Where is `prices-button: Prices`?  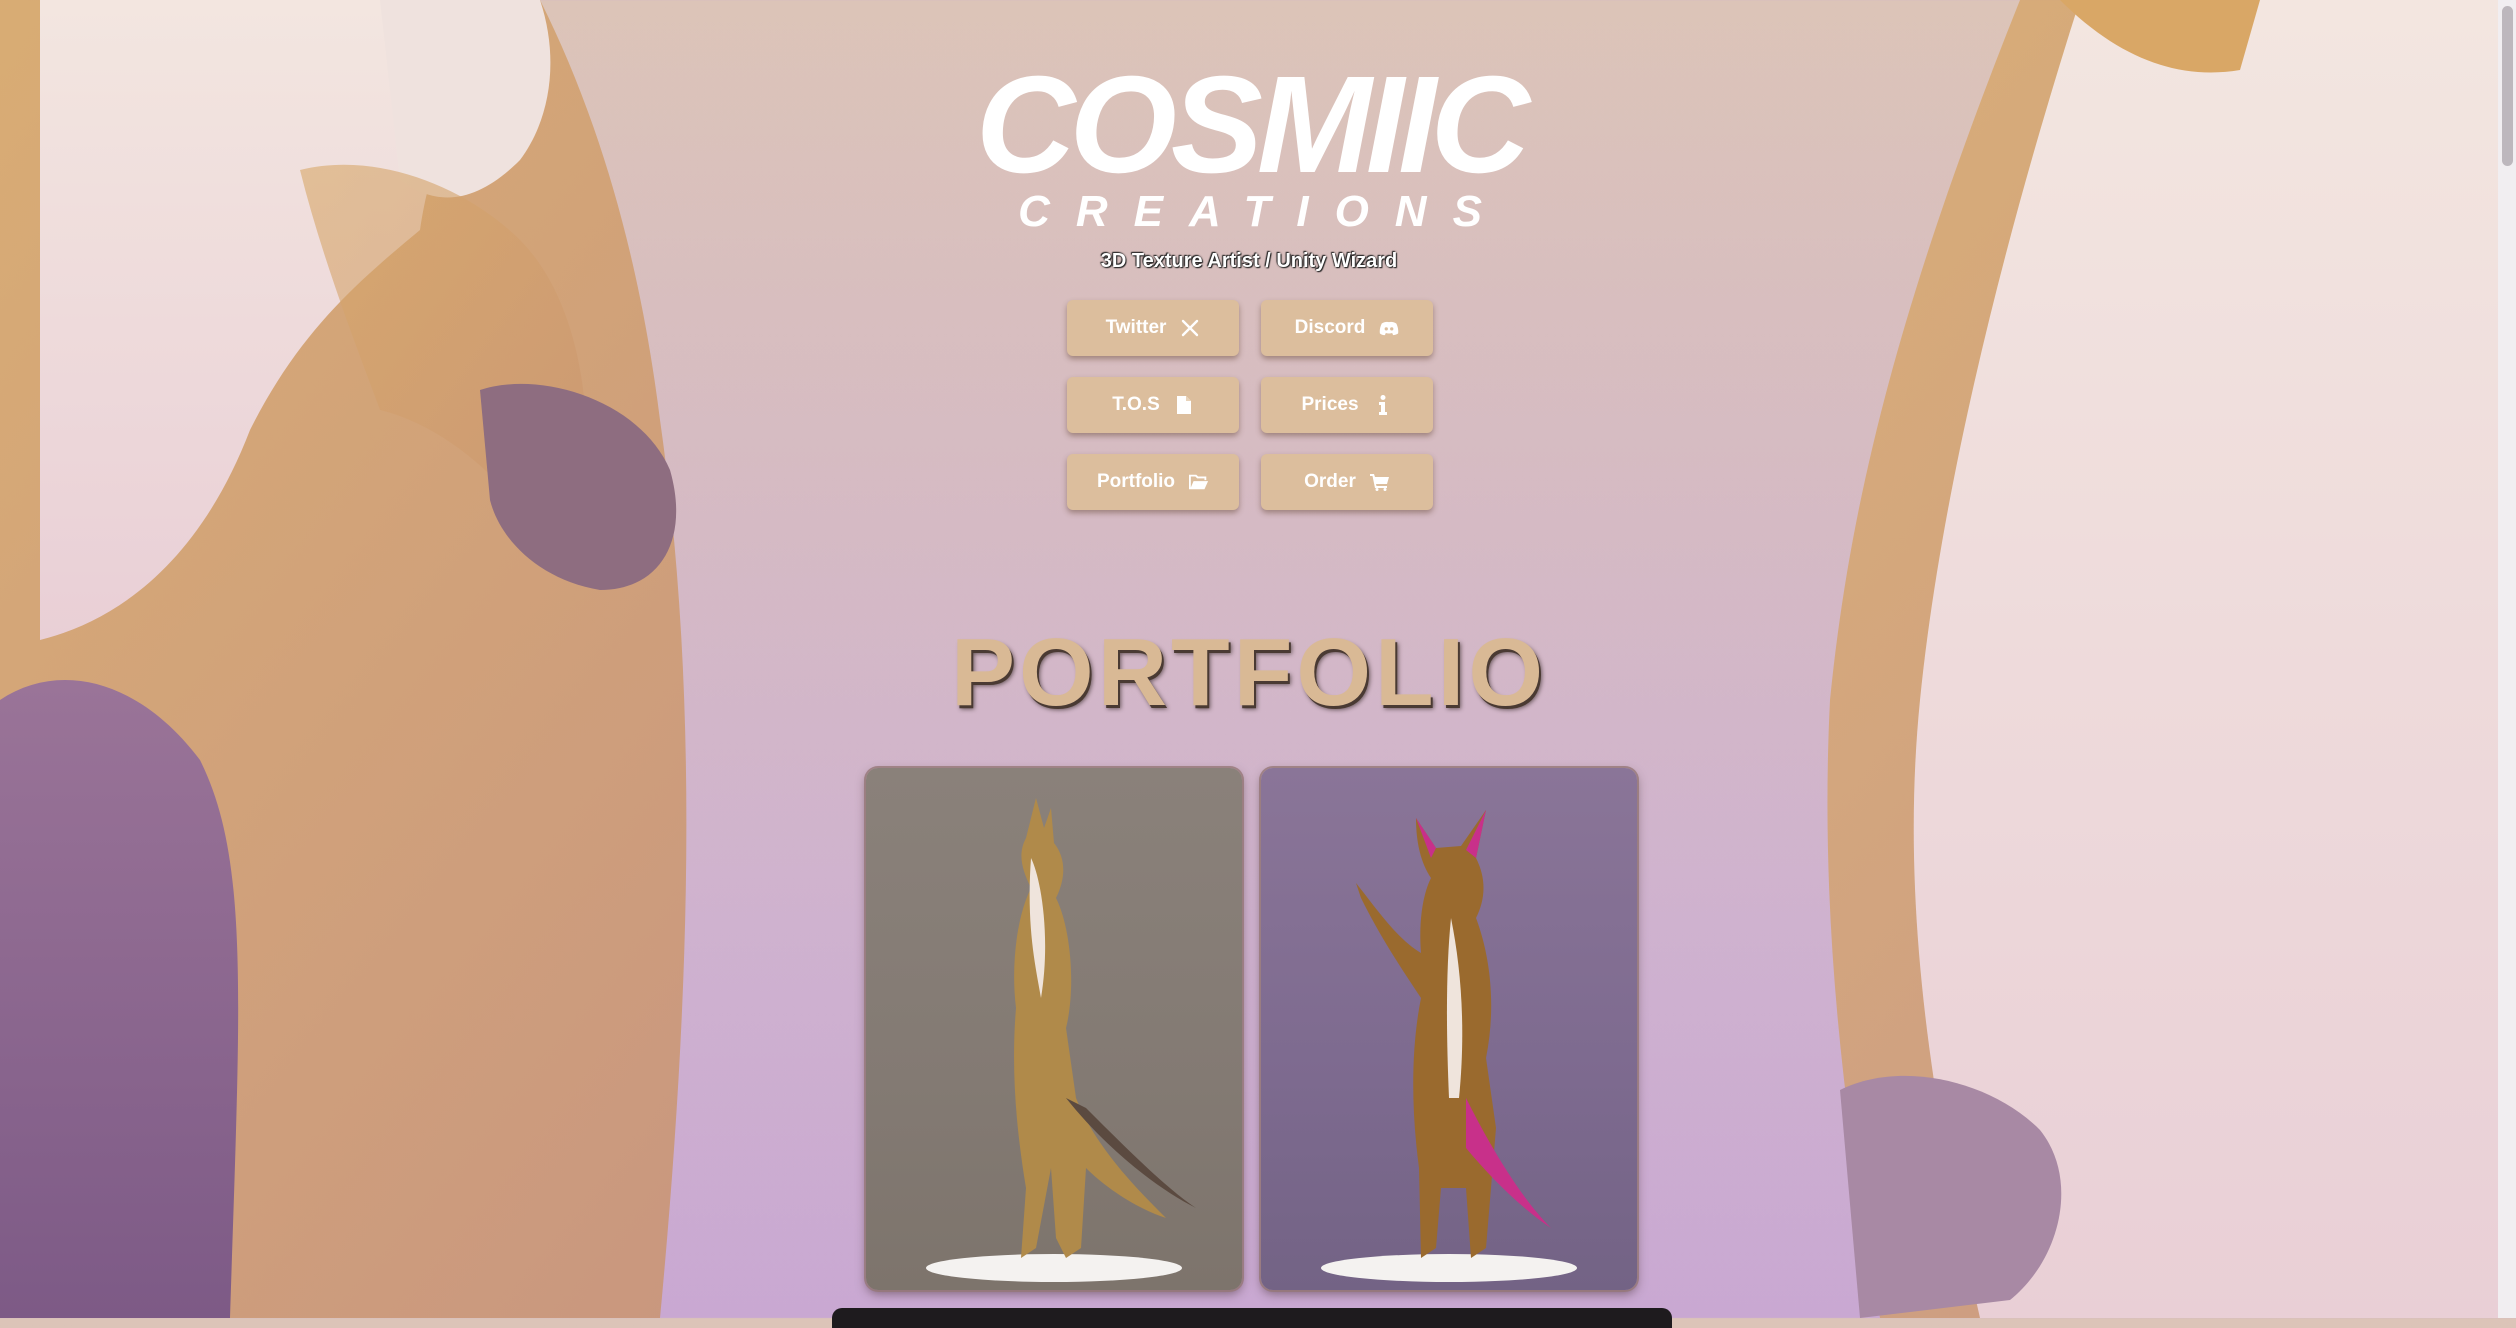 prices-button: Prices is located at coordinates (1347, 405).